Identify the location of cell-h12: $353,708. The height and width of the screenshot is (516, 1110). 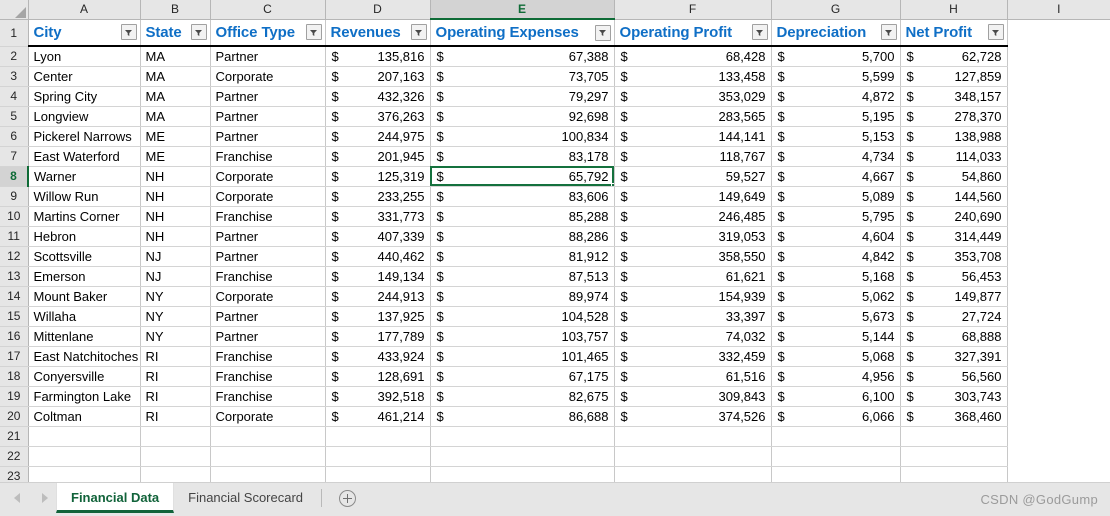
(954, 256).